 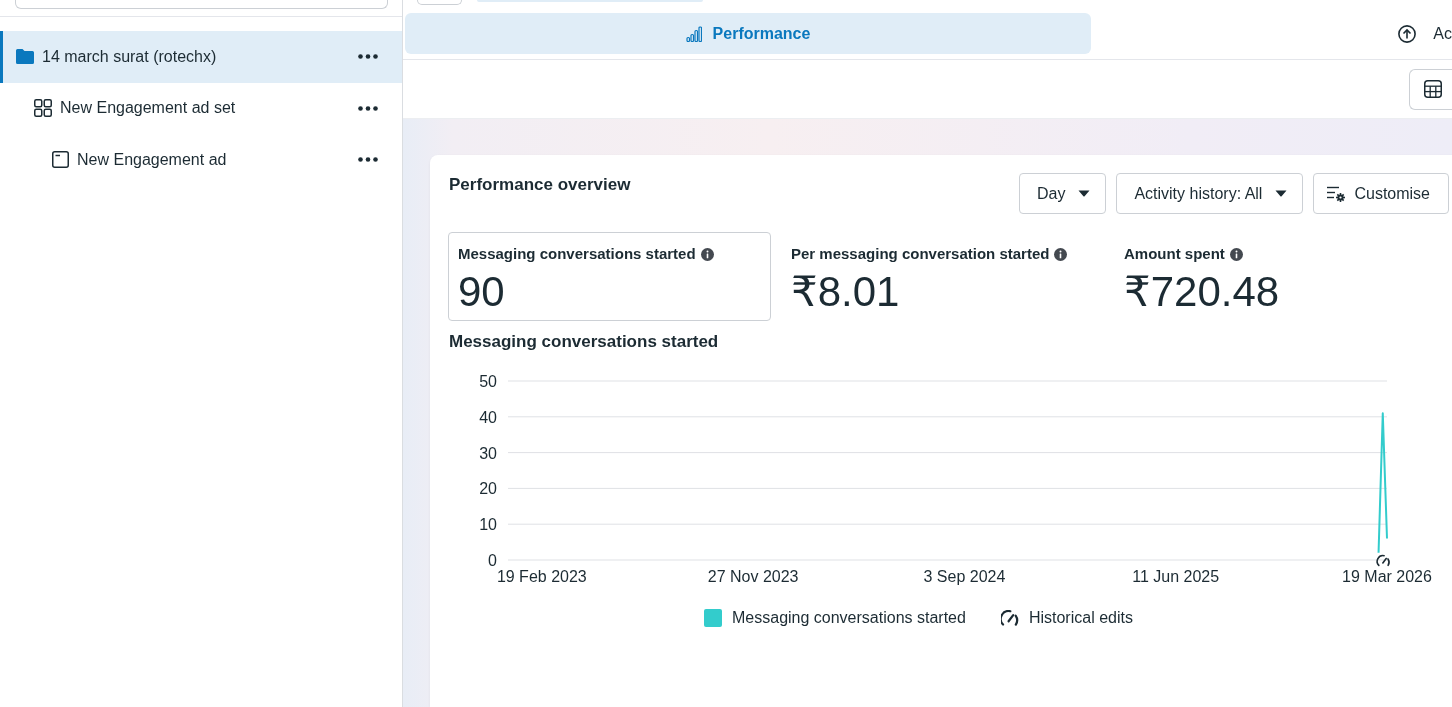 I want to click on dropdown-button: Day, so click(x=1062, y=193).